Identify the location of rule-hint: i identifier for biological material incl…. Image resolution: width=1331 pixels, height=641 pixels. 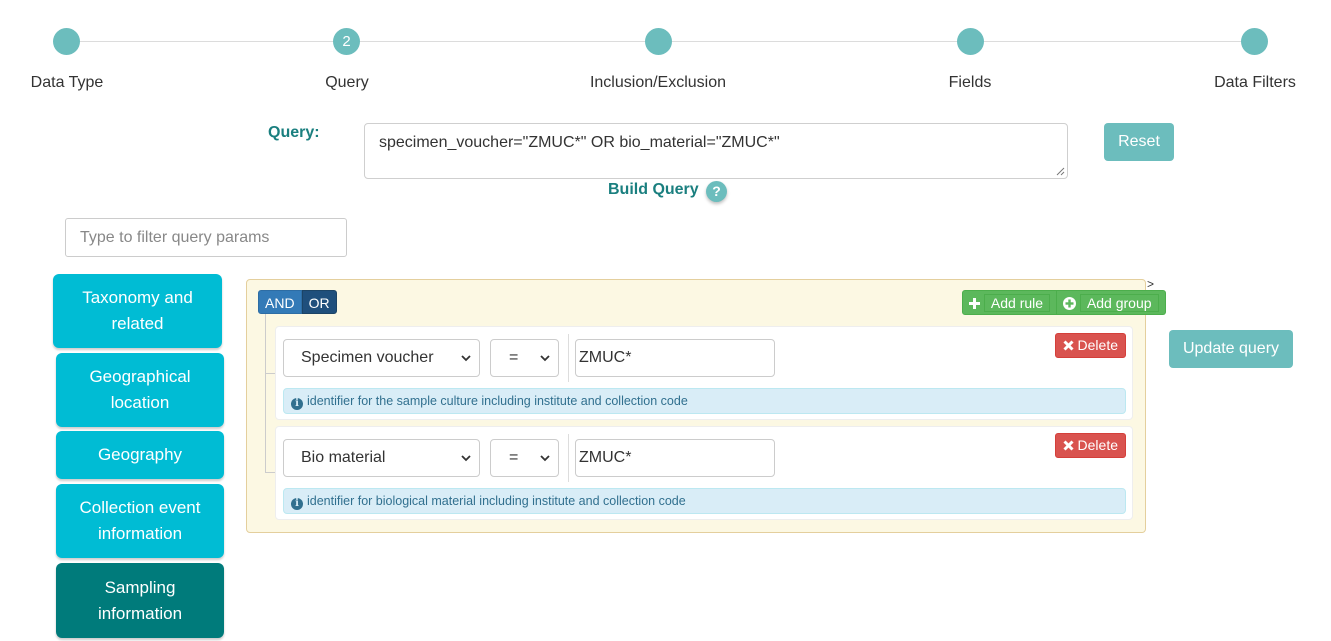
(704, 501).